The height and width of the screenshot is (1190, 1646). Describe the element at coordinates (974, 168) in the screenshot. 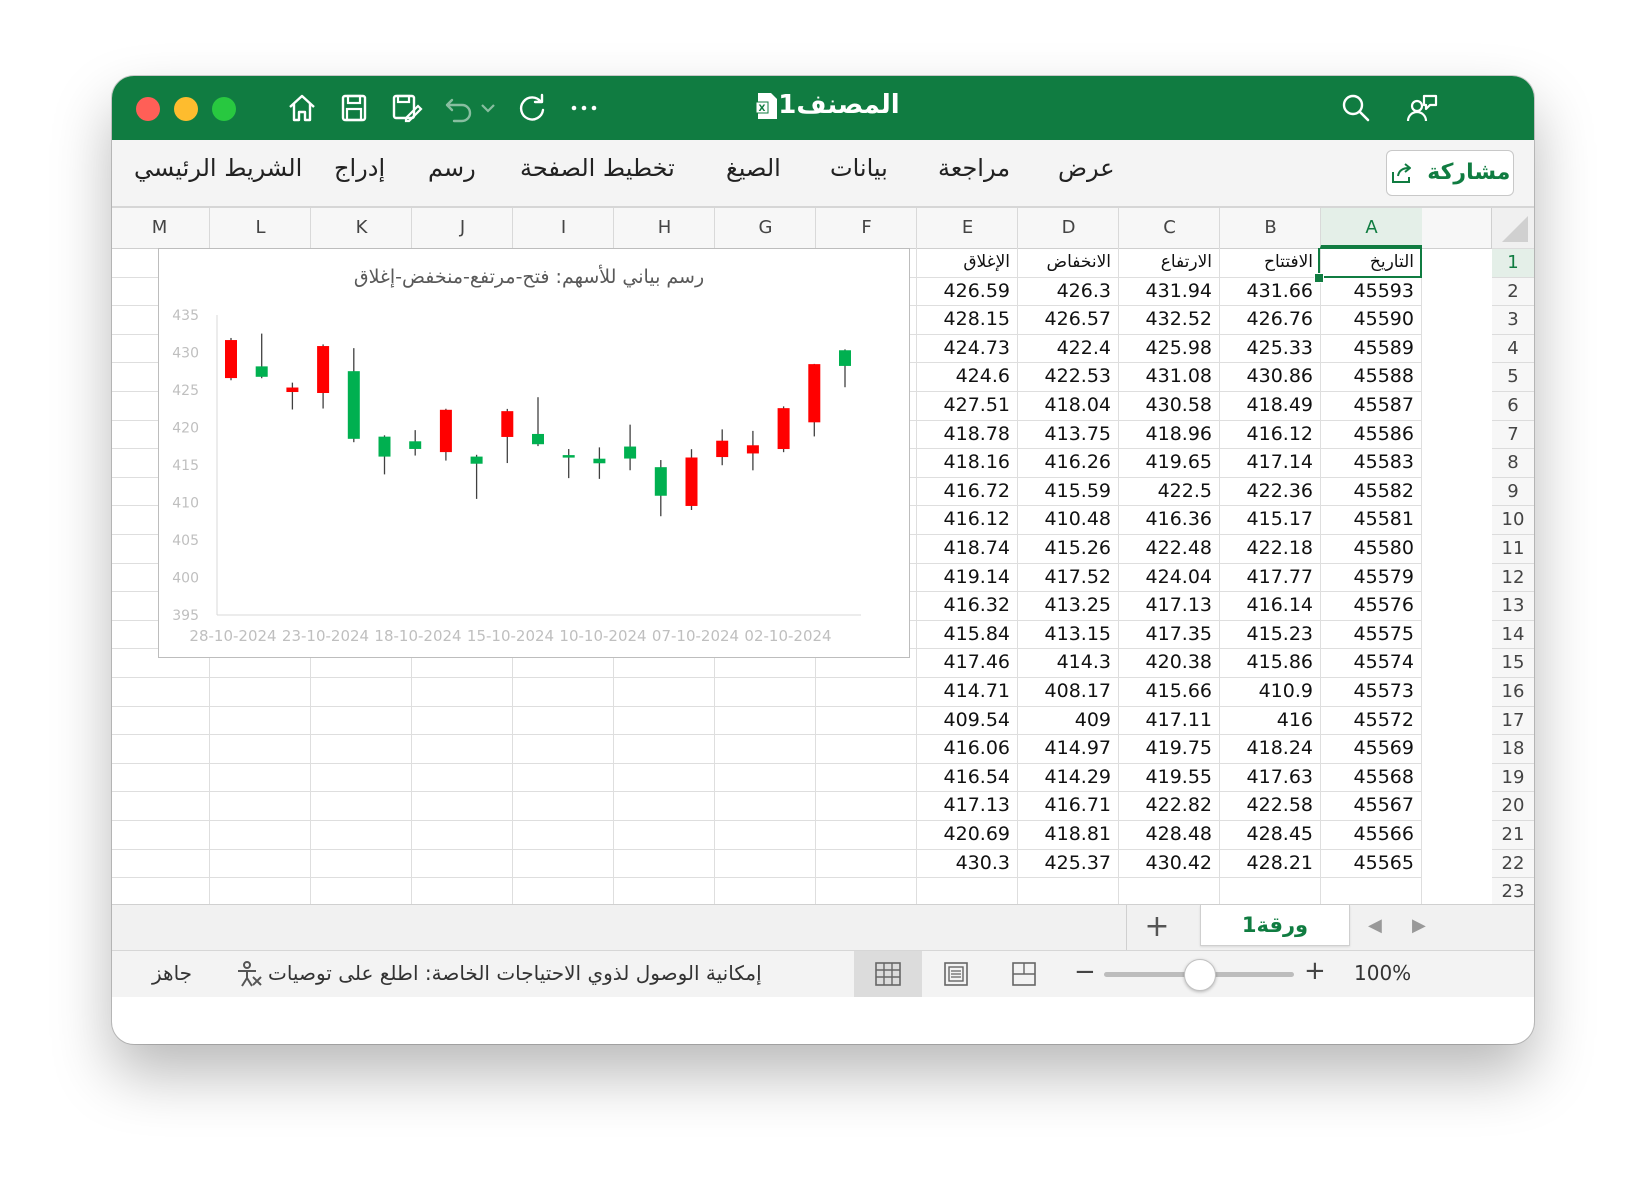

I see `tab-review: مراجعة` at that location.